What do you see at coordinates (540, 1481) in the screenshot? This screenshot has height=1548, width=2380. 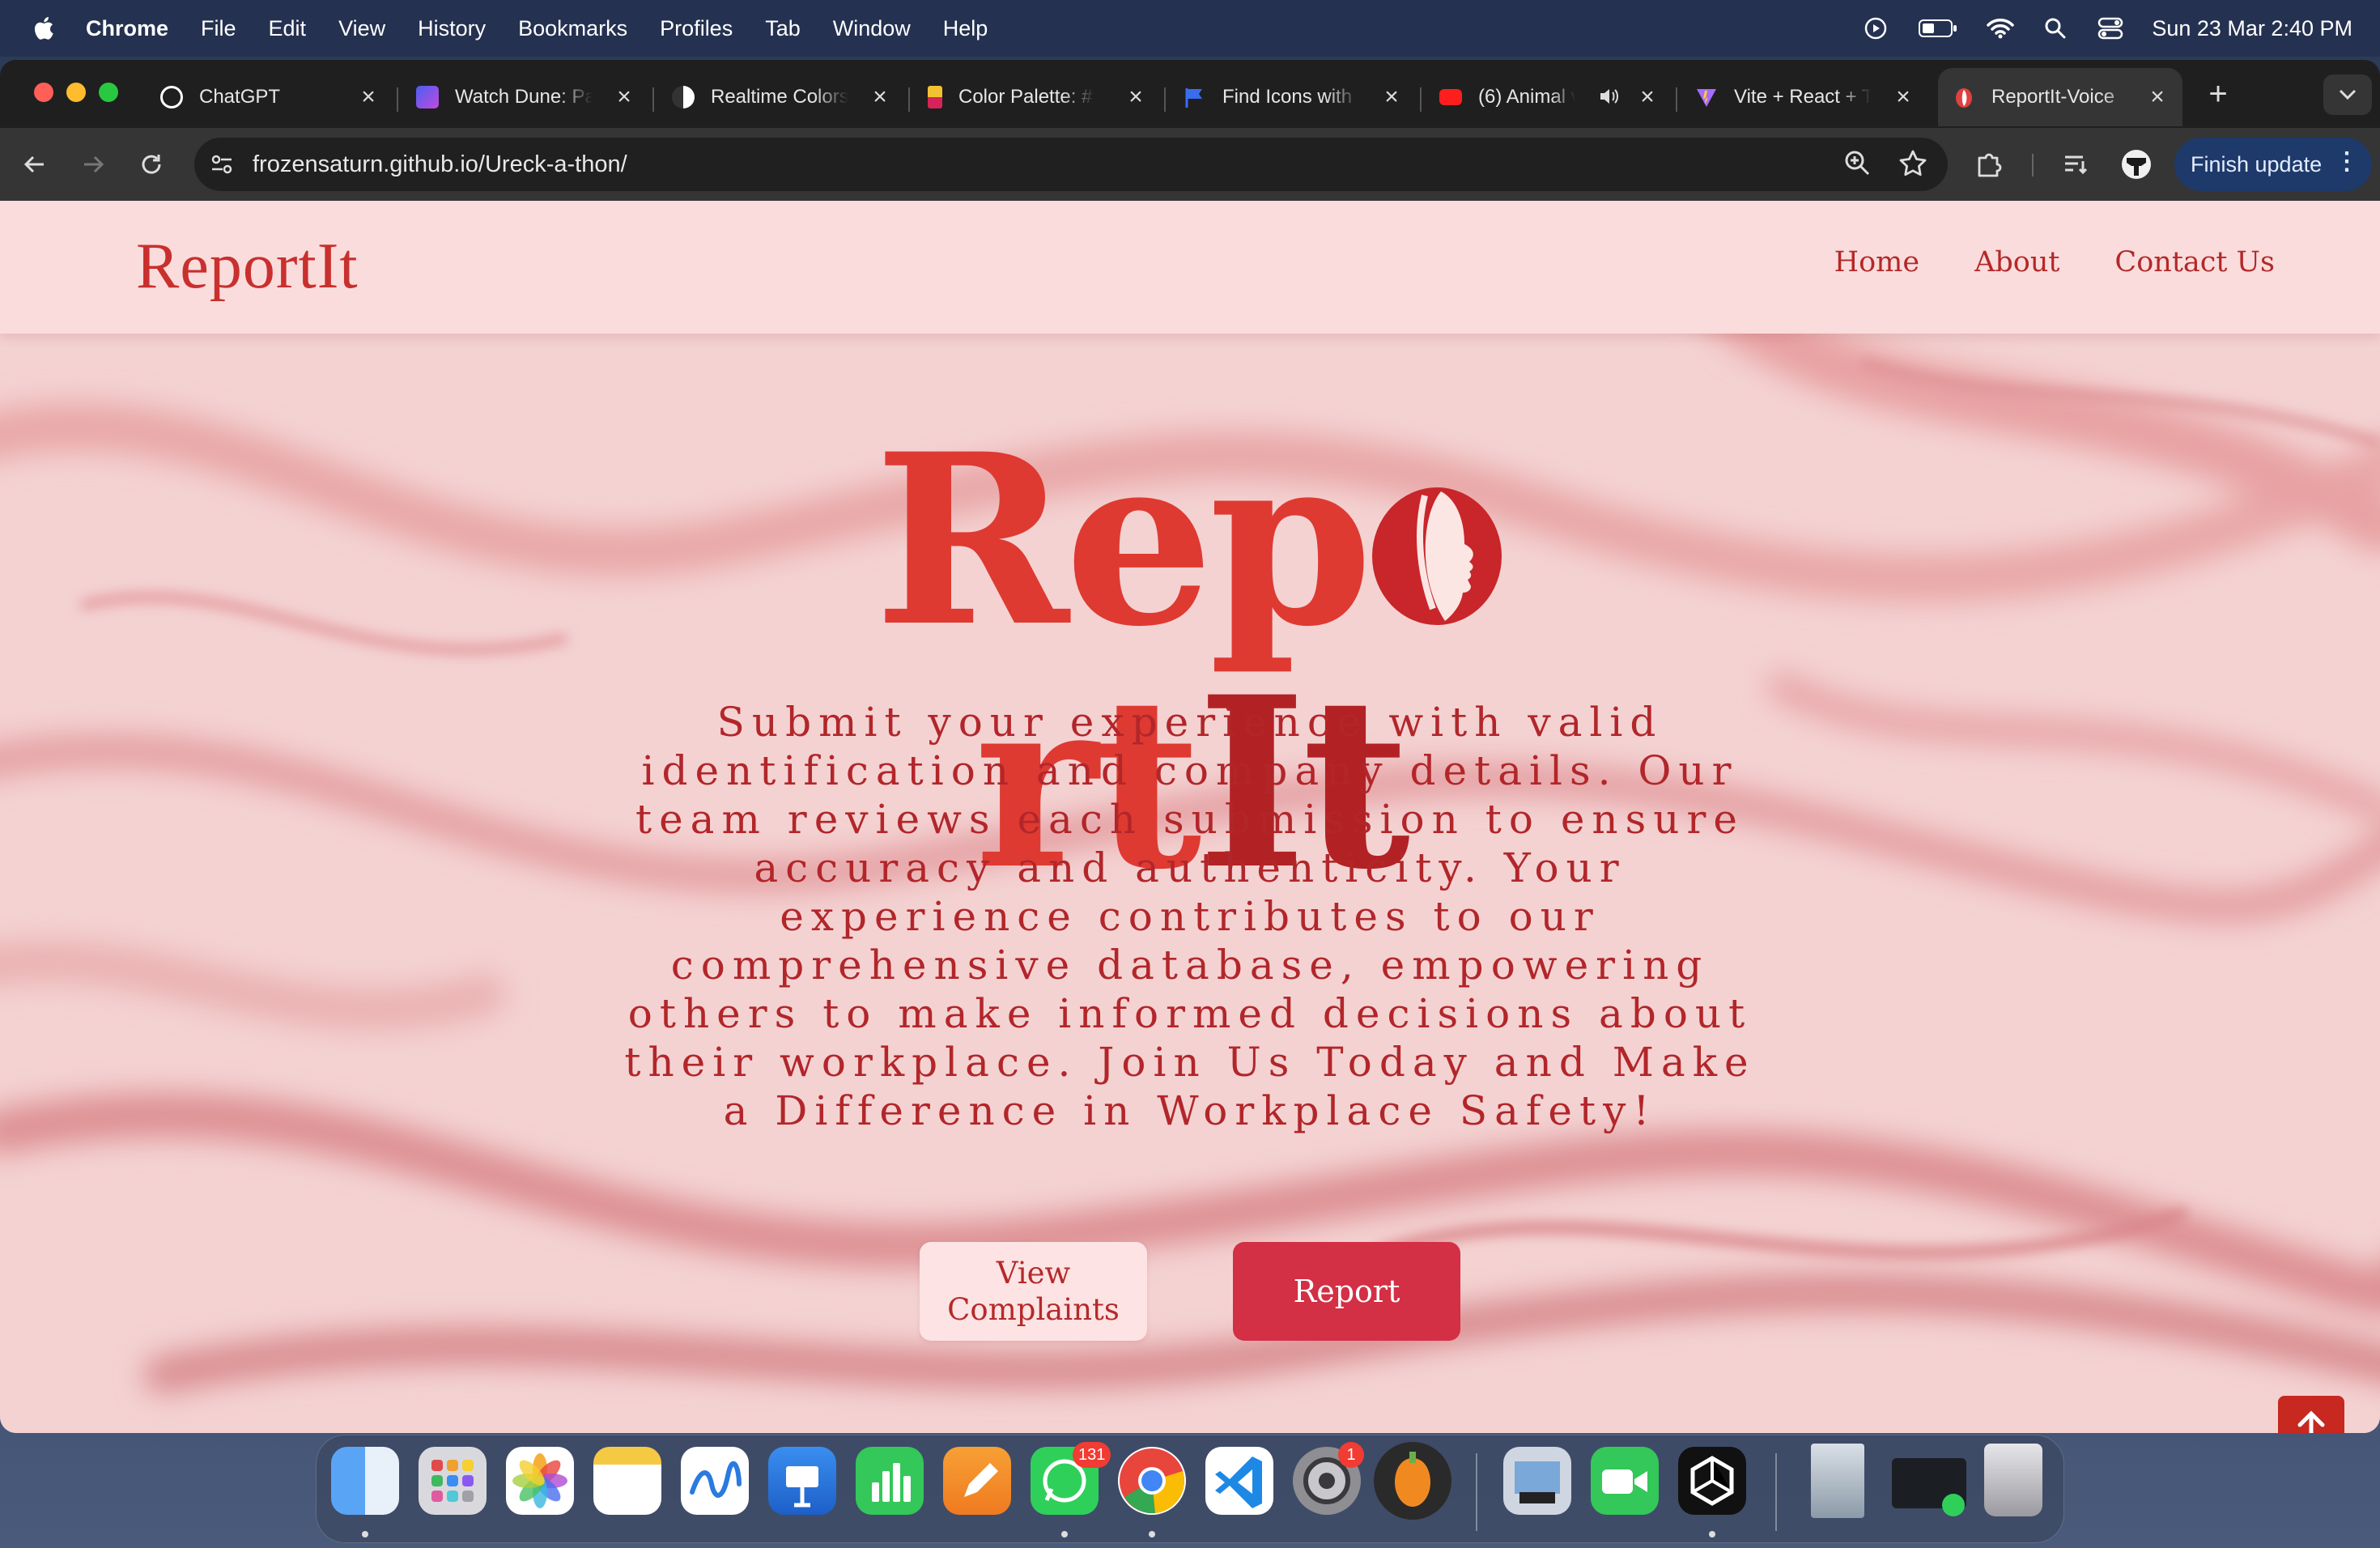 I see `photos-icon` at bounding box center [540, 1481].